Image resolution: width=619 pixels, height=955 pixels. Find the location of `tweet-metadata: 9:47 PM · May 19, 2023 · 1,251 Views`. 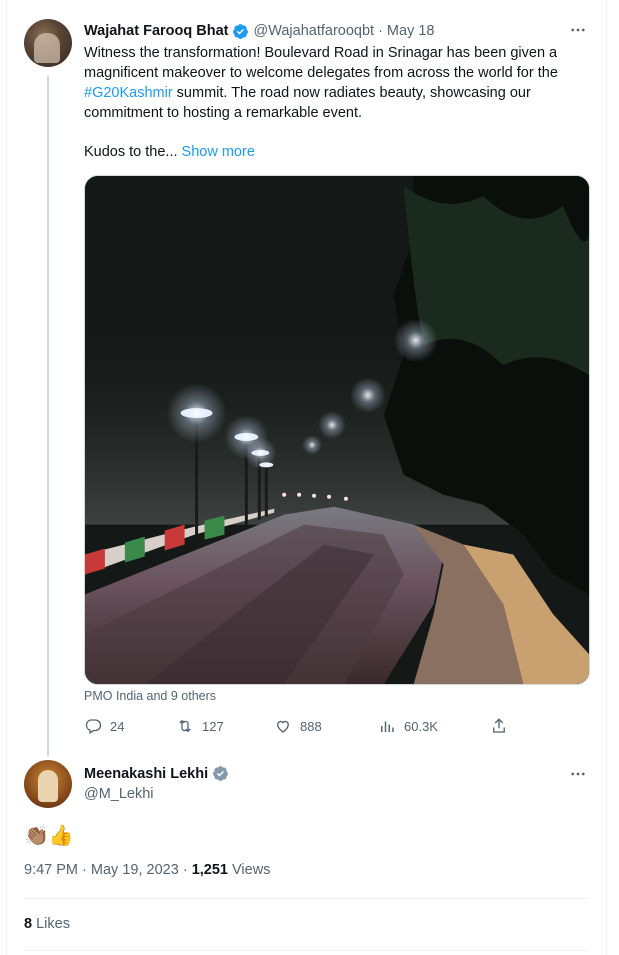

tweet-metadata: 9:47 PM · May 19, 2023 · 1,251 Views is located at coordinates (147, 870).